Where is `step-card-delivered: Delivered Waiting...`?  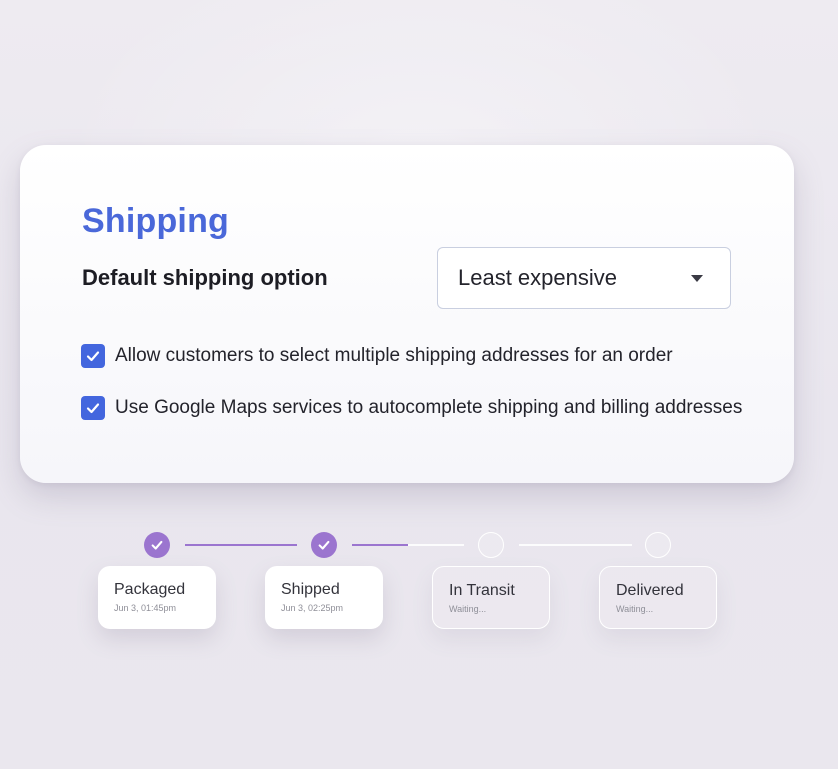 step-card-delivered: Delivered Waiting... is located at coordinates (658, 597).